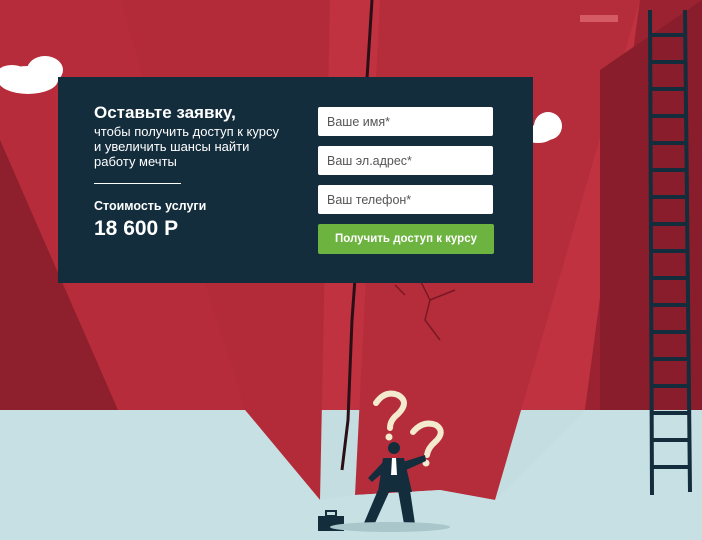  Describe the element at coordinates (406, 239) in the screenshot. I see `get-access-button: Получить доступ к курсу` at that location.